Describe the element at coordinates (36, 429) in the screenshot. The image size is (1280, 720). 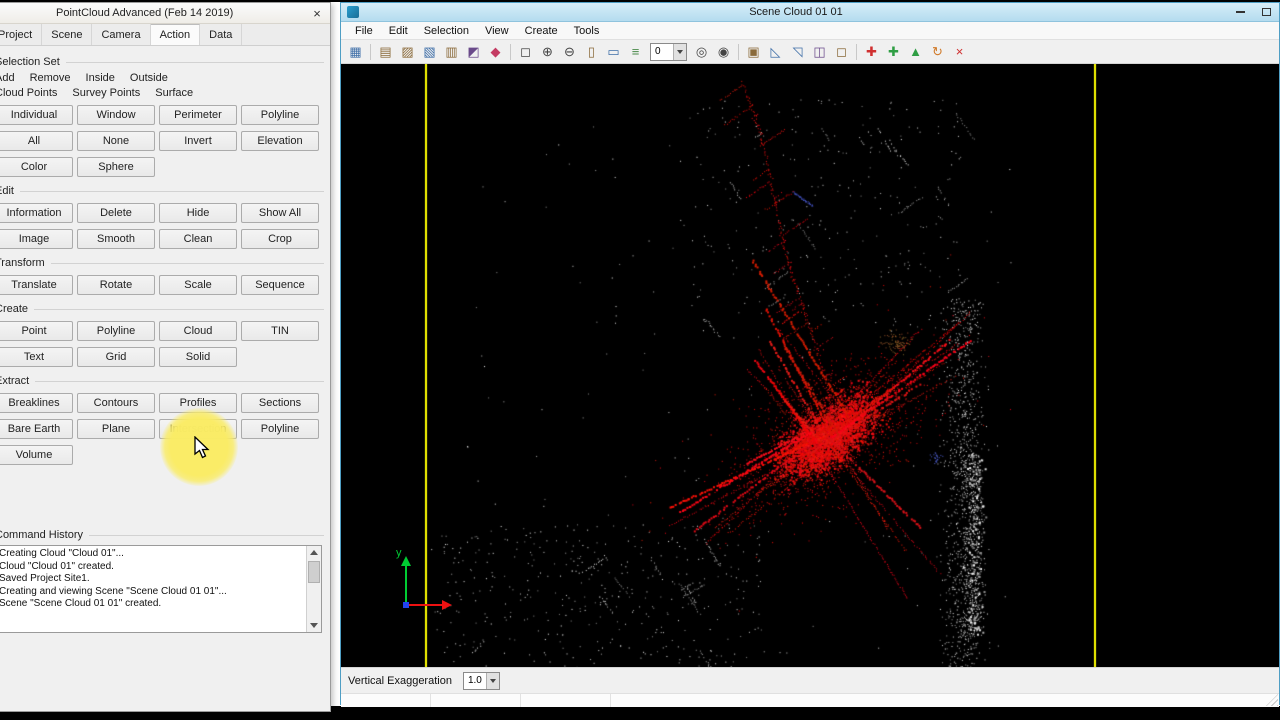
I see `bare-earth-button: Bare Earth` at that location.